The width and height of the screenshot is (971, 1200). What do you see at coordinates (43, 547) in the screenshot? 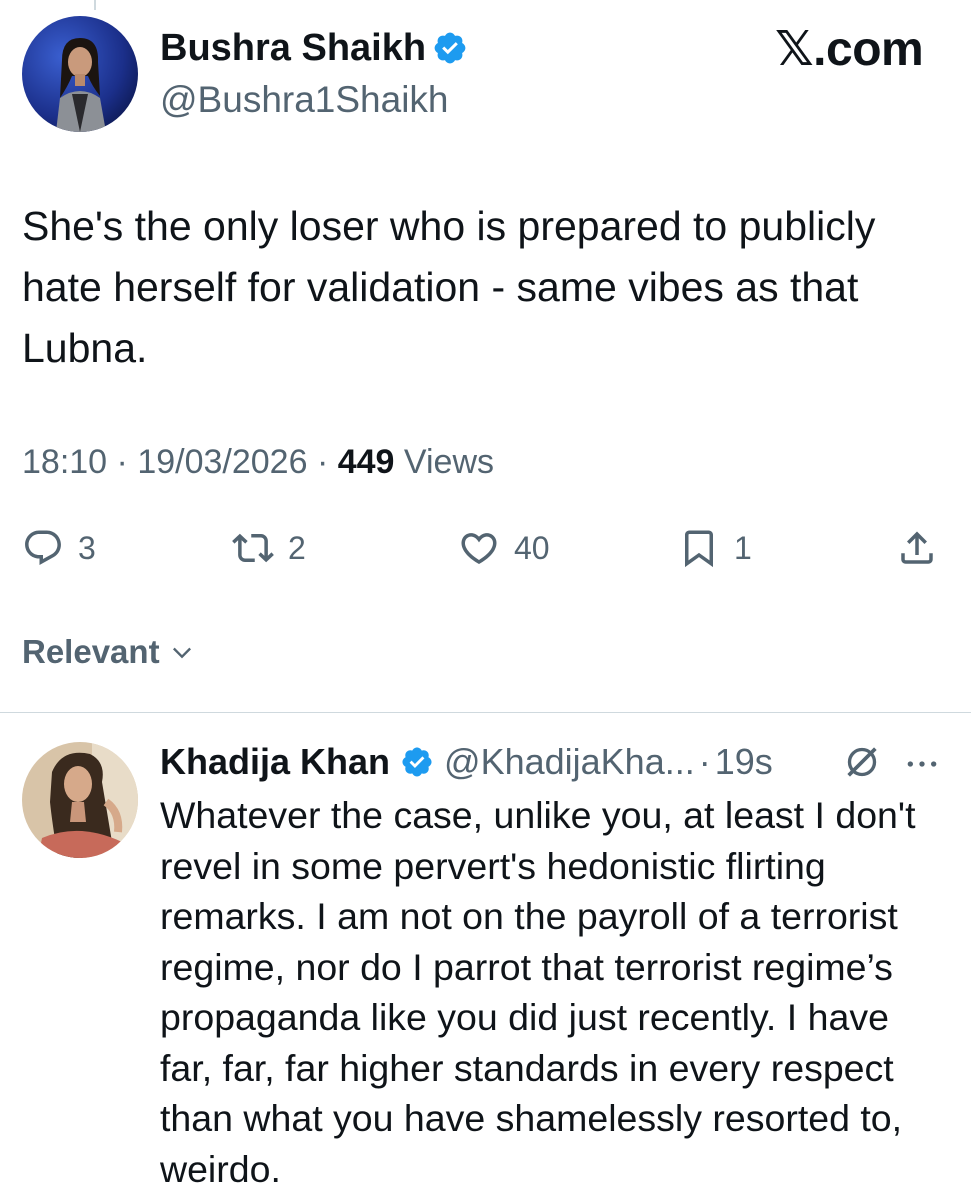
I see `reply-icon` at bounding box center [43, 547].